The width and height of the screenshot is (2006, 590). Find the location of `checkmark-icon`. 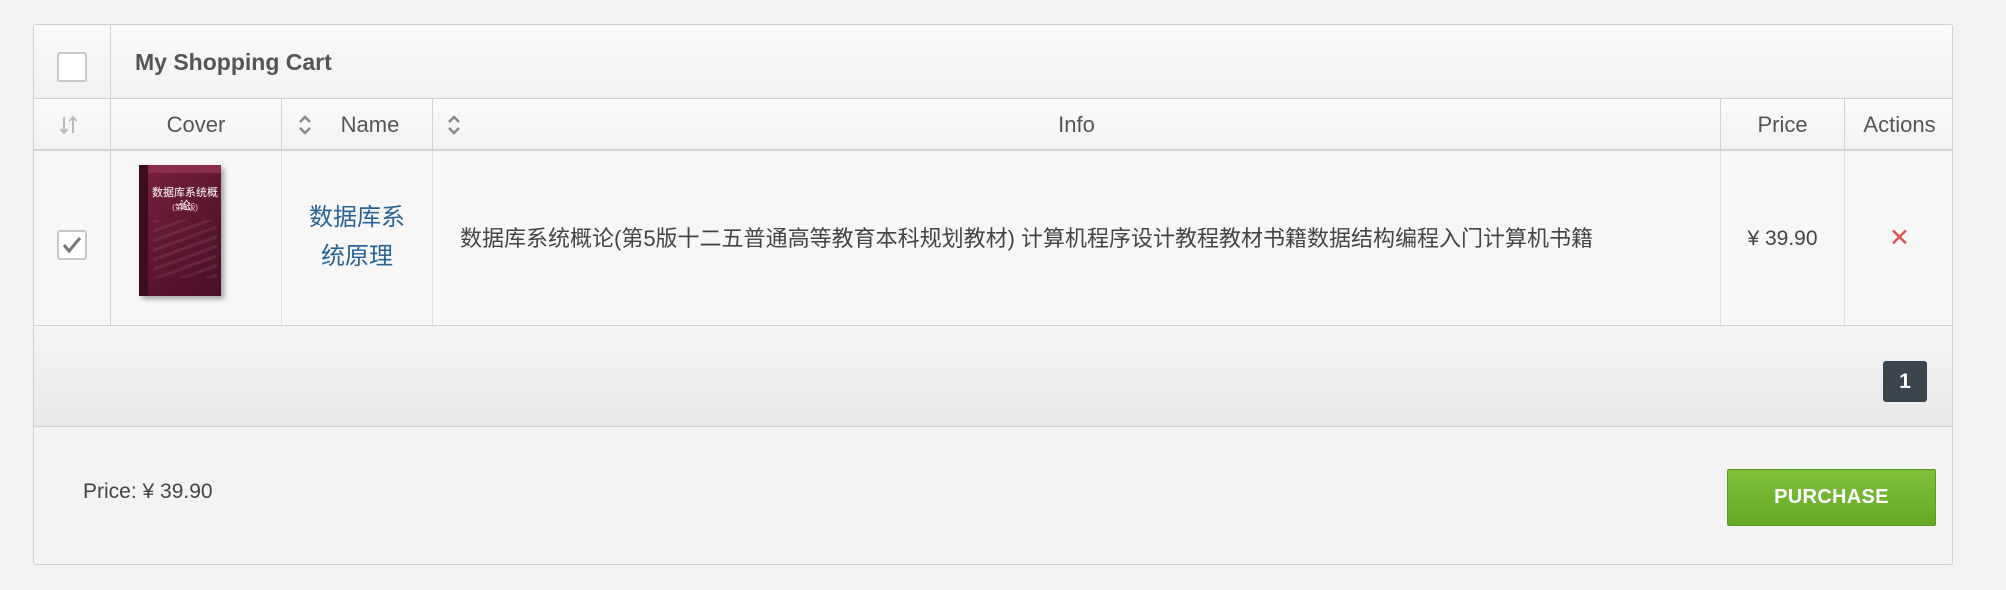

checkmark-icon is located at coordinates (72, 245).